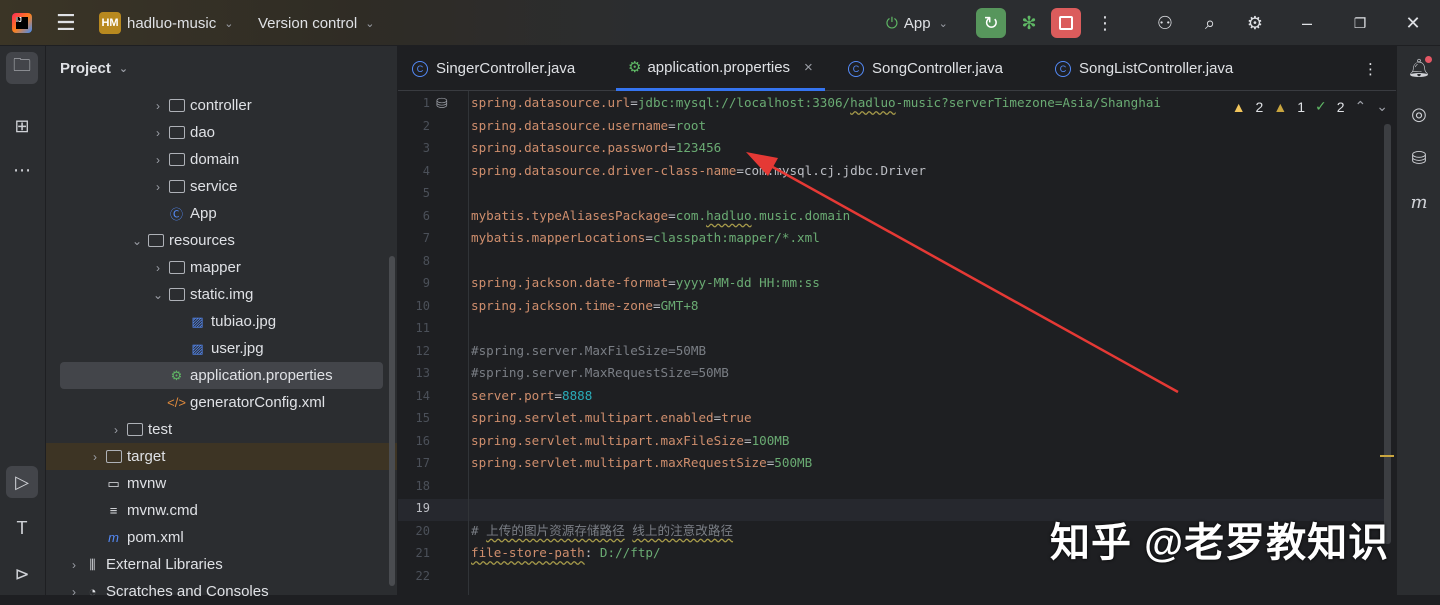 Image resolution: width=1440 pixels, height=605 pixels. I want to click on code-line: spring.servlet.multipart.enabled=true, so click(611, 418).